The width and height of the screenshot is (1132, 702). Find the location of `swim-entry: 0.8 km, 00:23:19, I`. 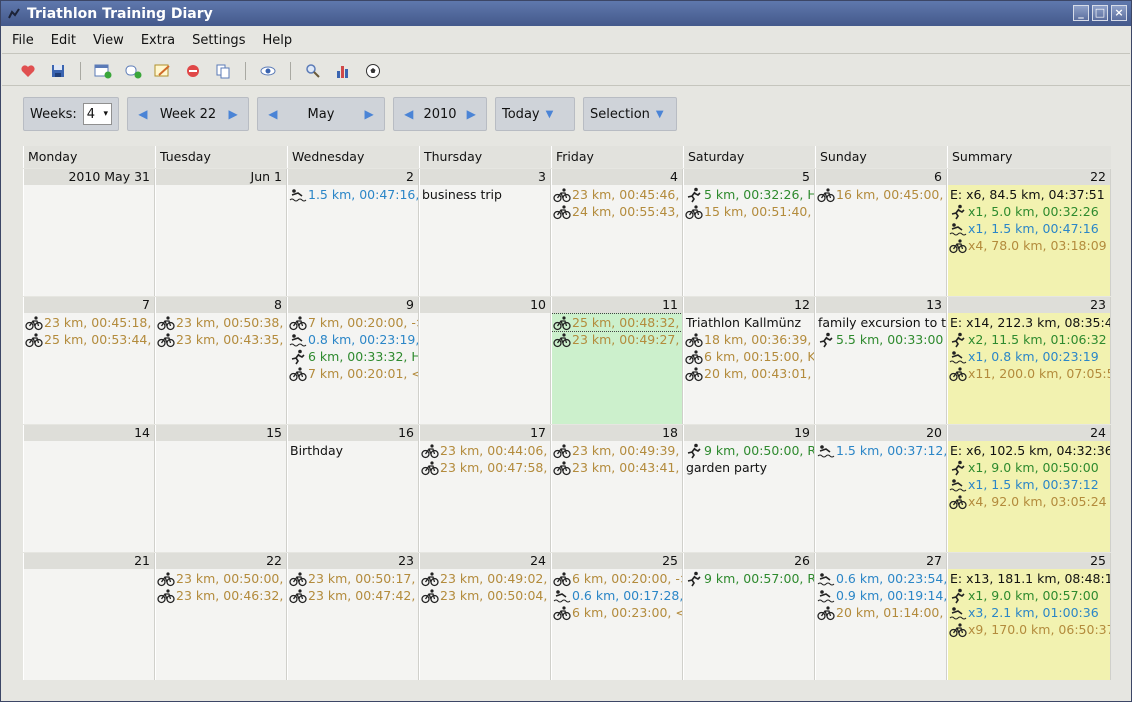

swim-entry: 0.8 km, 00:23:19, I is located at coordinates (353, 339).